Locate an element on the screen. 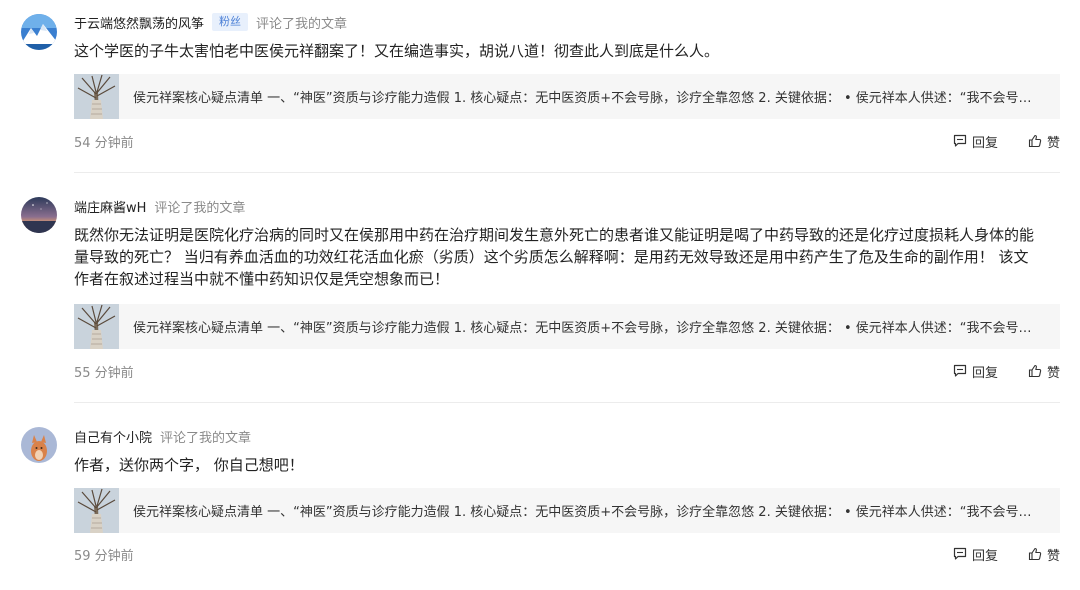 The height and width of the screenshot is (590, 1080). timestamp: 59 分钟前 is located at coordinates (104, 556).